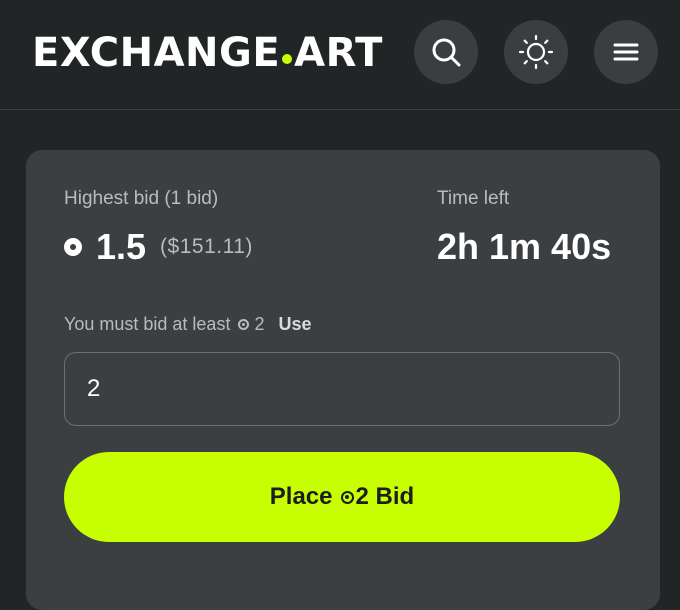  What do you see at coordinates (294, 324) in the screenshot?
I see `use-min-bid-button: Use` at bounding box center [294, 324].